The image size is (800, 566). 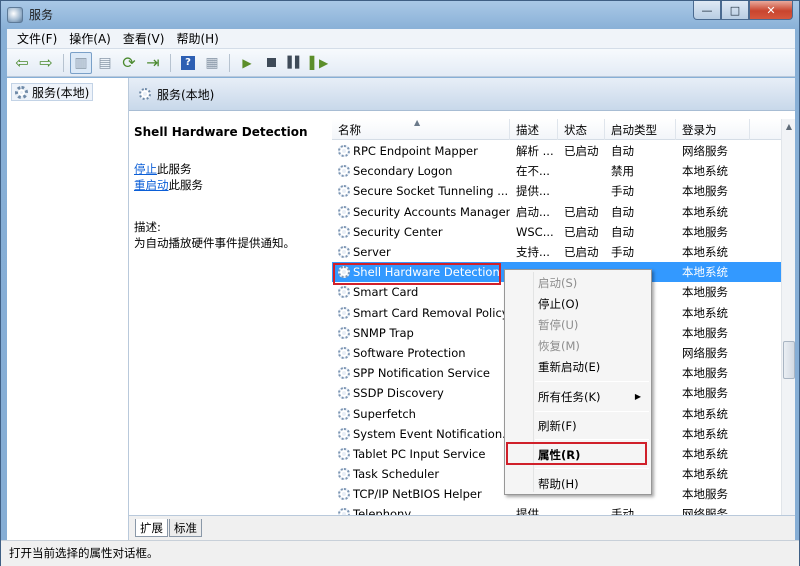 I want to click on table-row: Telephony 提供... 手动 网络服务, so click(x=556, y=509).